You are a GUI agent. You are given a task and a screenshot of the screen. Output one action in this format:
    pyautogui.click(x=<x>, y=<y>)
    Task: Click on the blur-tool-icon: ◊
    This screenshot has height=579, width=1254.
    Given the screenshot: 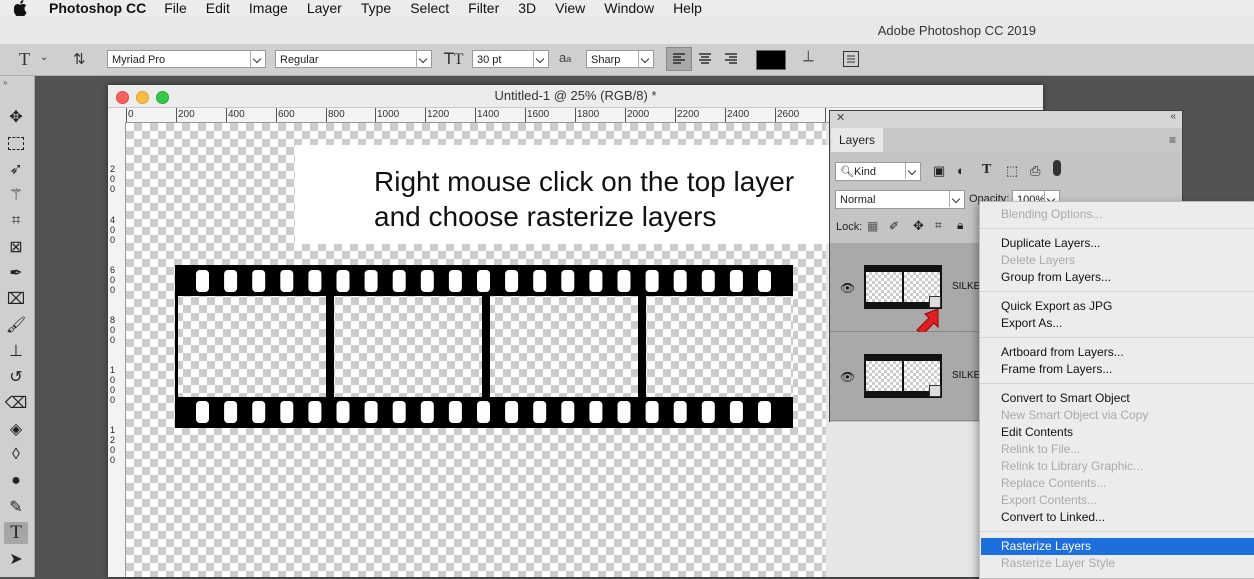 What is the action you would take?
    pyautogui.click(x=16, y=455)
    